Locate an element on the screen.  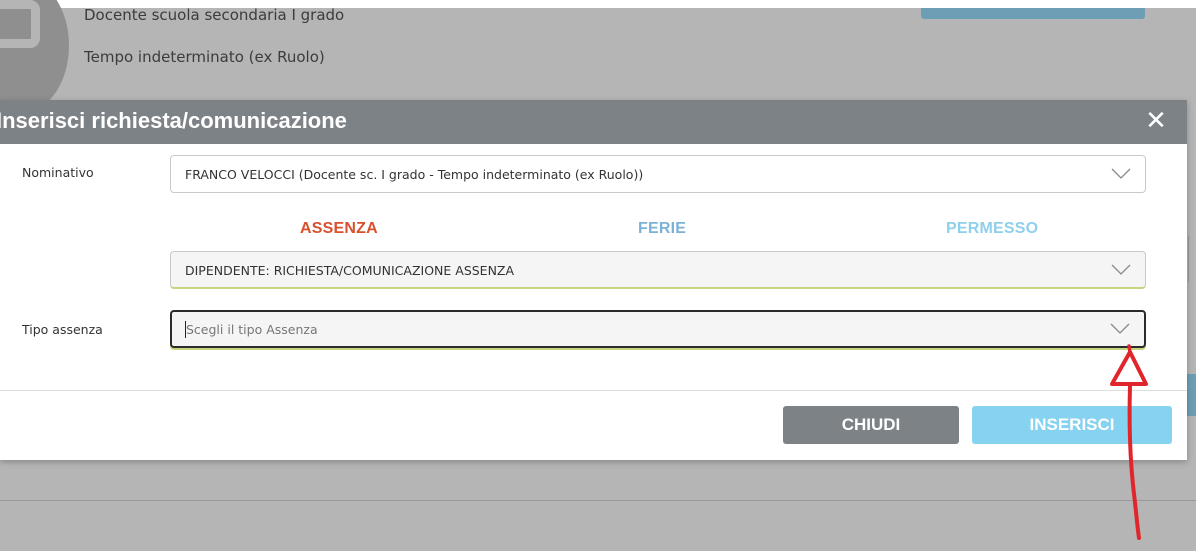
tipo-assenza-placeholder: Scegli il tipo Assenza is located at coordinates (252, 329).